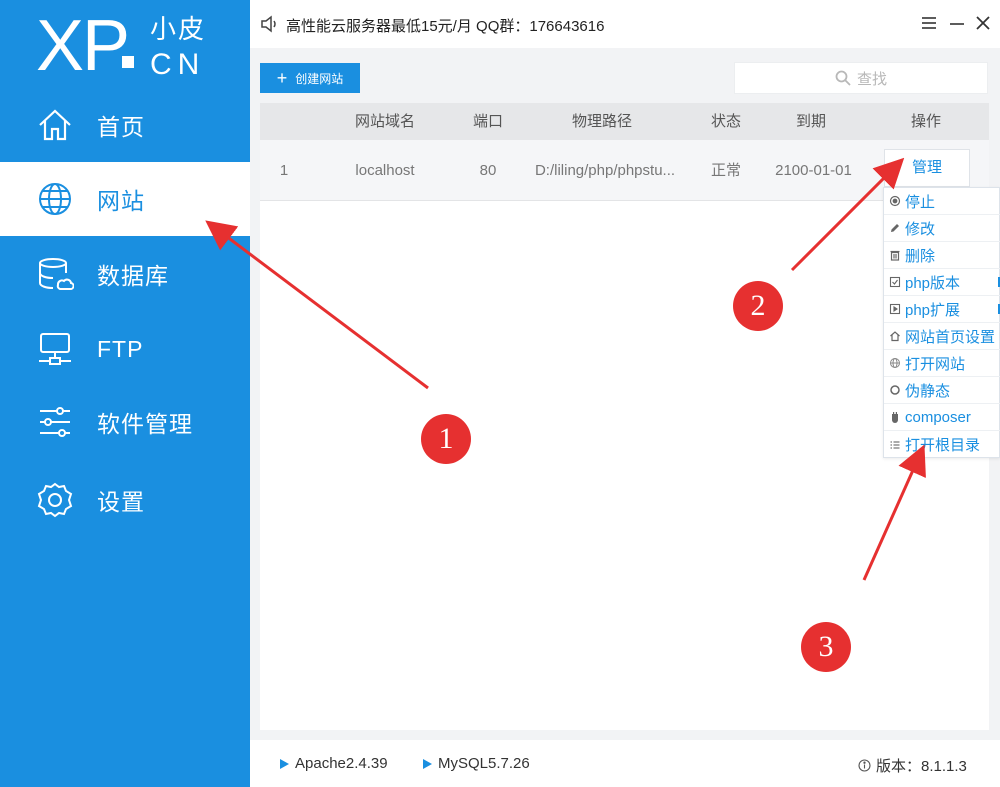  Describe the element at coordinates (920, 256) in the screenshot. I see `menu-item-label: 删除` at that location.